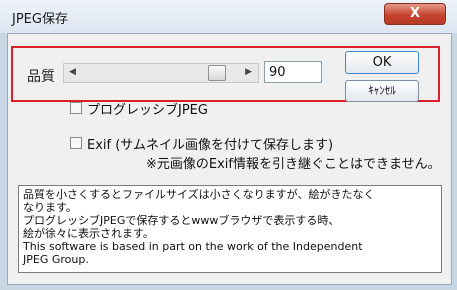  I want to click on cancel-button: ｷｬﾝｾﾙ, so click(382, 91).